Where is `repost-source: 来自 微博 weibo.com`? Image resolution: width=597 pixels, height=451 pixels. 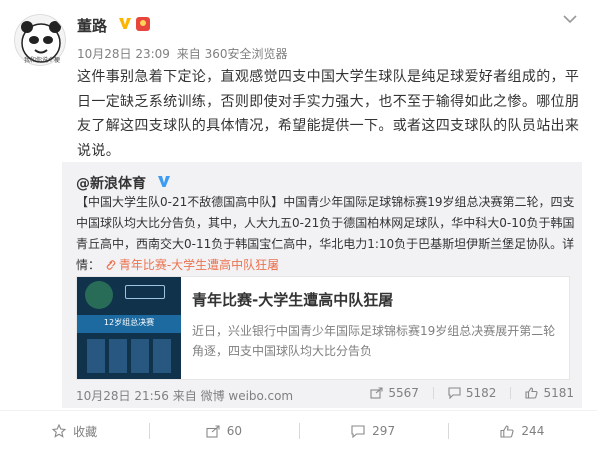 repost-source: 来自 微博 weibo.com is located at coordinates (233, 396).